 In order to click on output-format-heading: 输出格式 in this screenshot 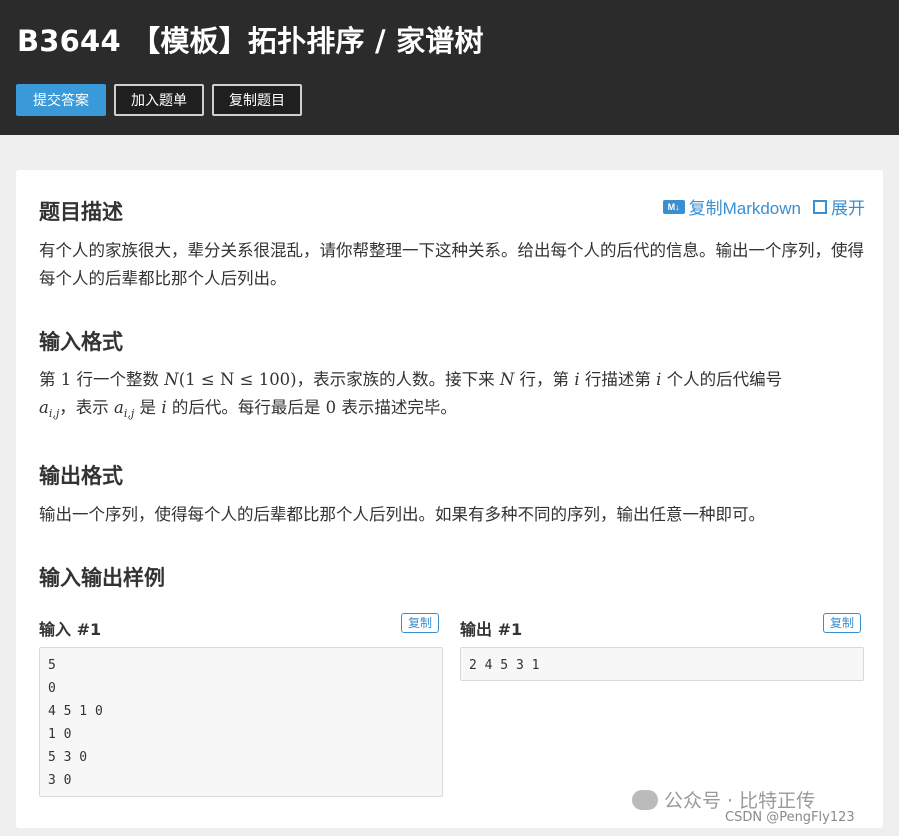, I will do `click(81, 476)`.